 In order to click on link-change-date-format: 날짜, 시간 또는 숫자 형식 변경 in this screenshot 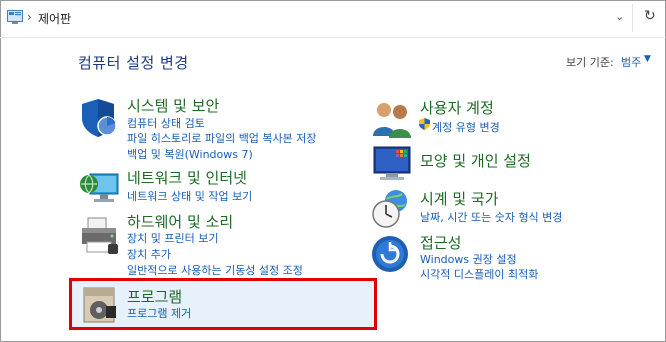, I will do `click(491, 217)`.